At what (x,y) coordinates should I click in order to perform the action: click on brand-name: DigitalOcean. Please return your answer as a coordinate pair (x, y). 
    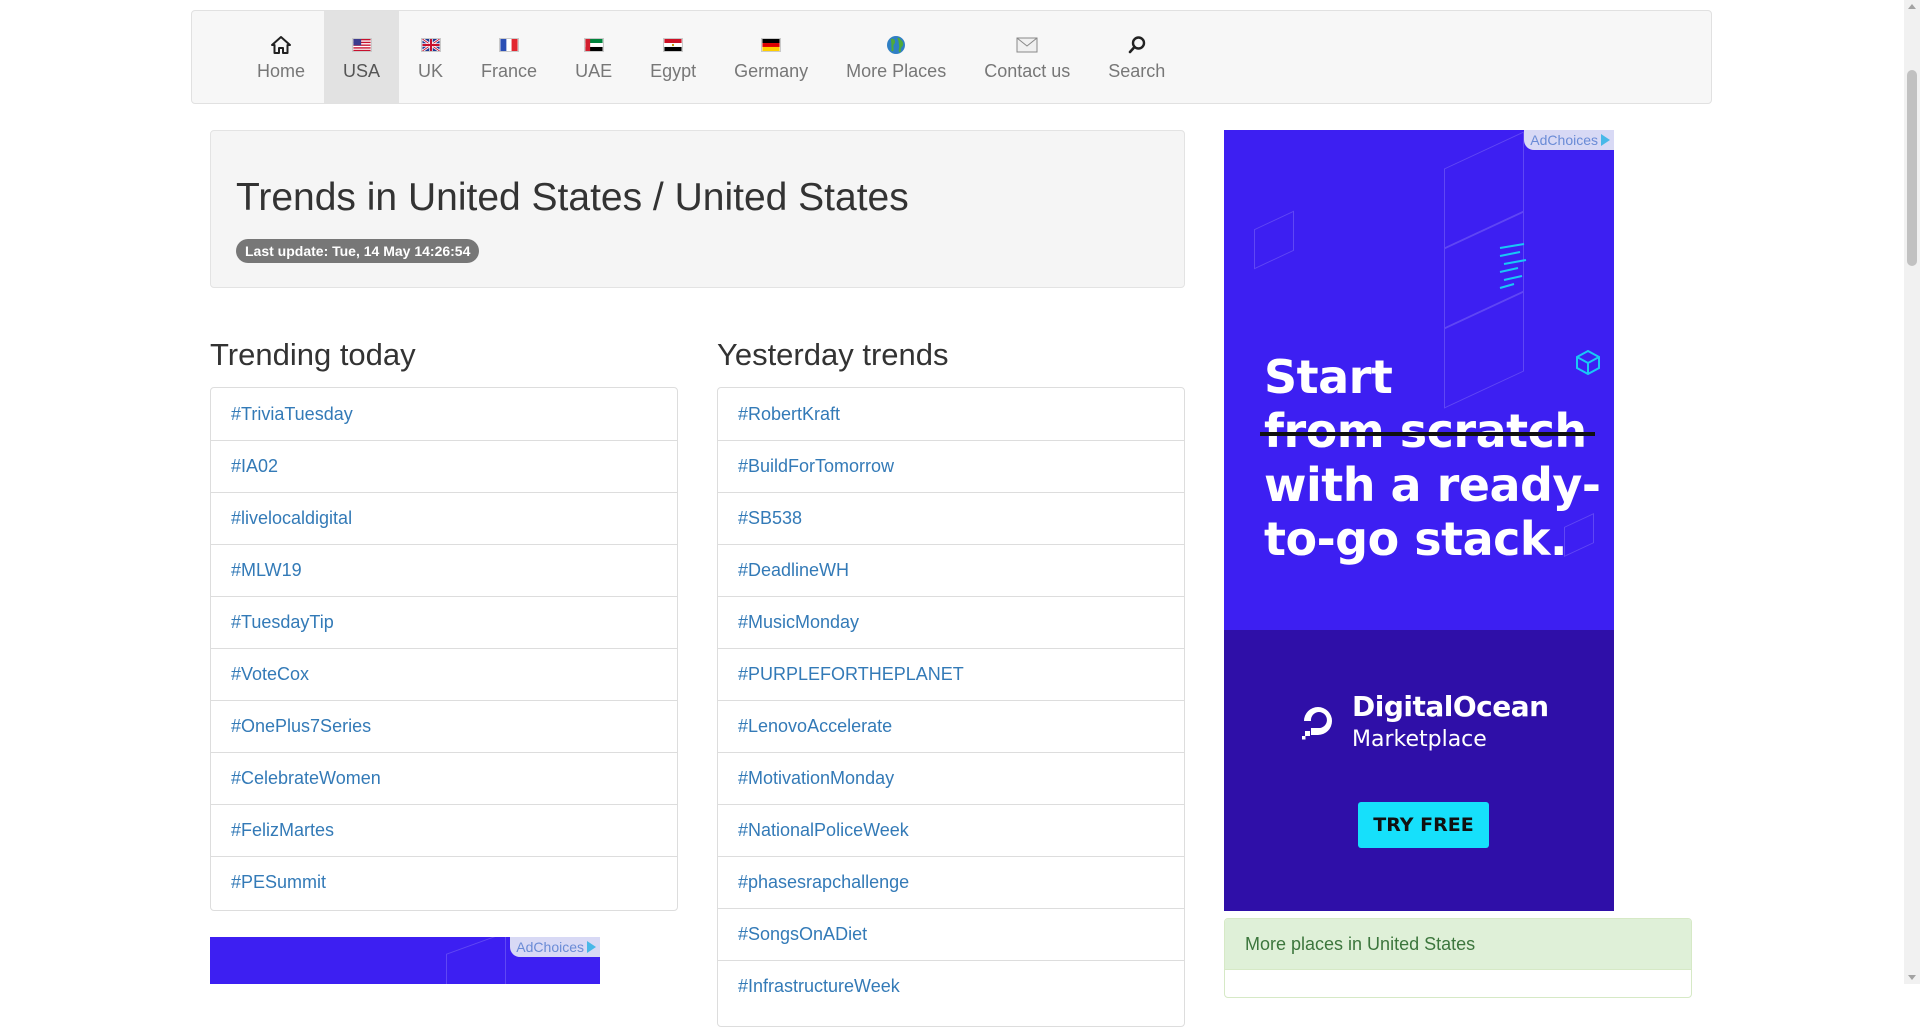
    Looking at the image, I should click on (1450, 706).